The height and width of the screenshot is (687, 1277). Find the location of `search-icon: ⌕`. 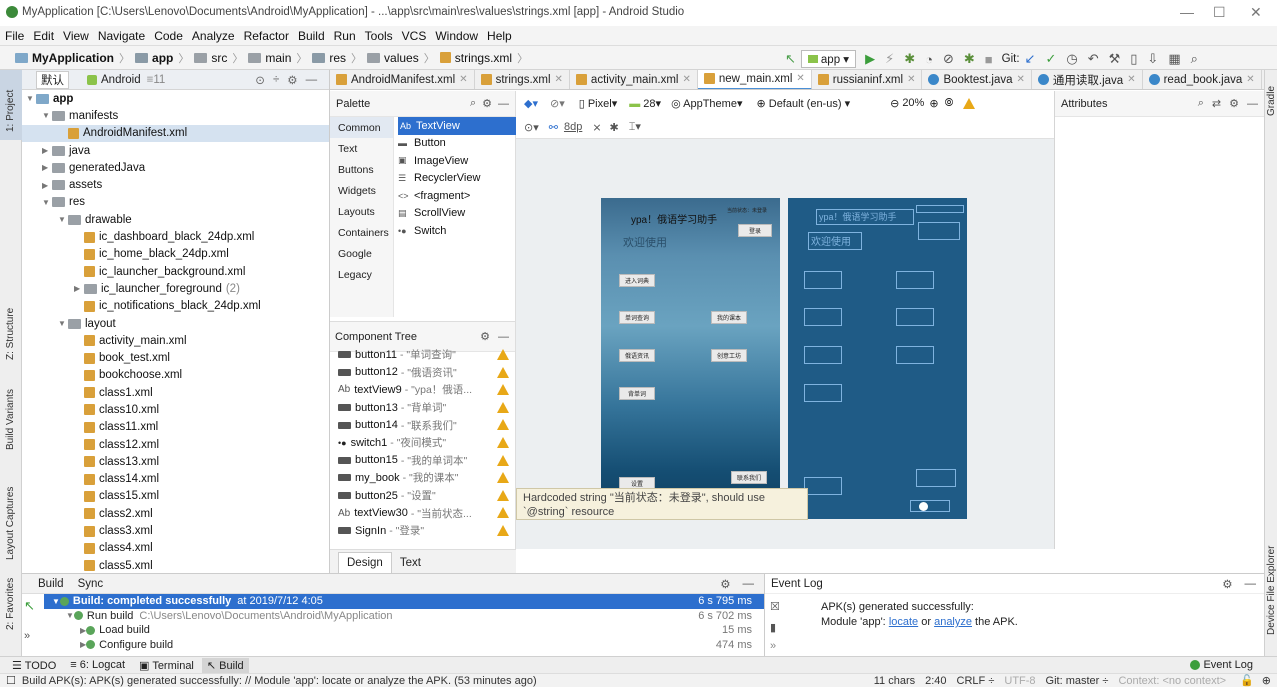

search-icon: ⌕ is located at coordinates (1194, 59).